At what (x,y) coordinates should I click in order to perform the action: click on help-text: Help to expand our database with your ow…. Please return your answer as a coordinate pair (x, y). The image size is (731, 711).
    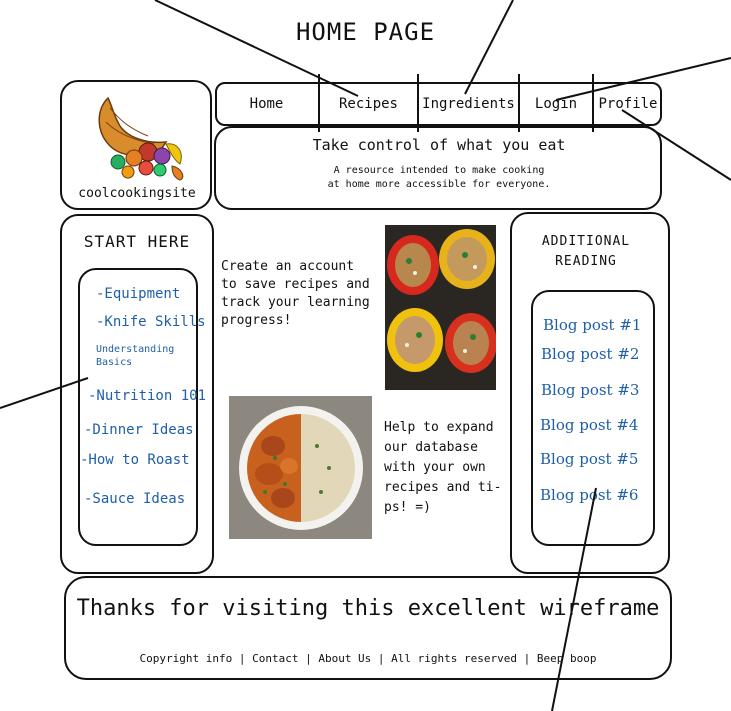
    Looking at the image, I should click on (443, 467).